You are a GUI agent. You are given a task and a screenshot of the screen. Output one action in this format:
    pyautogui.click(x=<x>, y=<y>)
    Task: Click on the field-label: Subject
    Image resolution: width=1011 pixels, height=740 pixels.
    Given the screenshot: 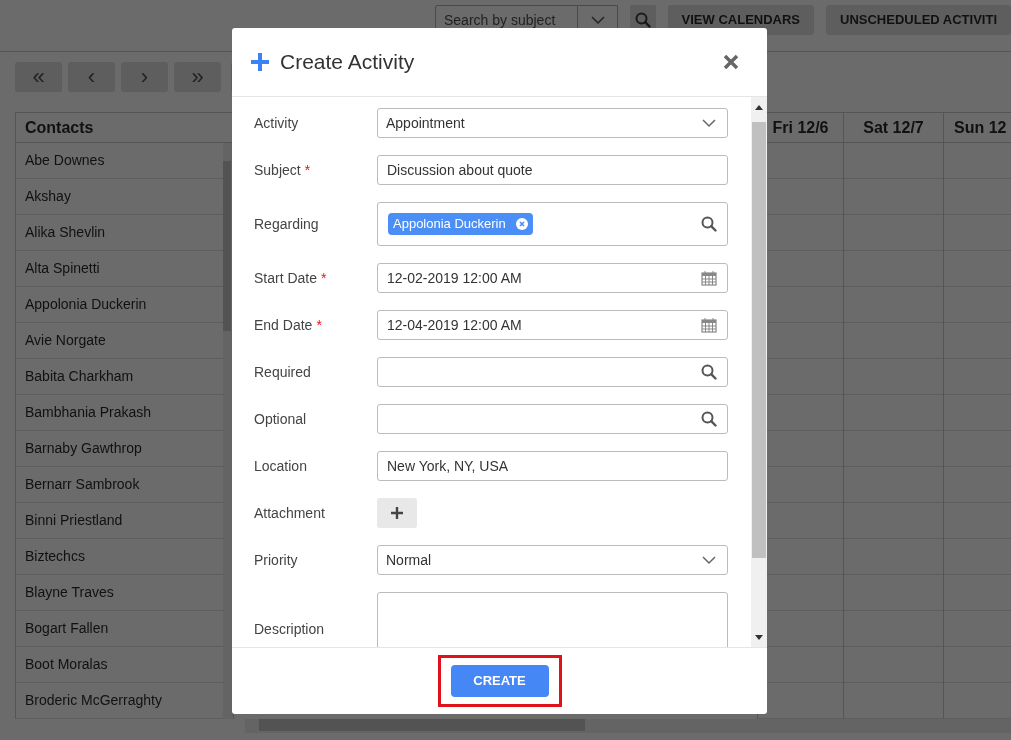 What is the action you would take?
    pyautogui.click(x=277, y=170)
    